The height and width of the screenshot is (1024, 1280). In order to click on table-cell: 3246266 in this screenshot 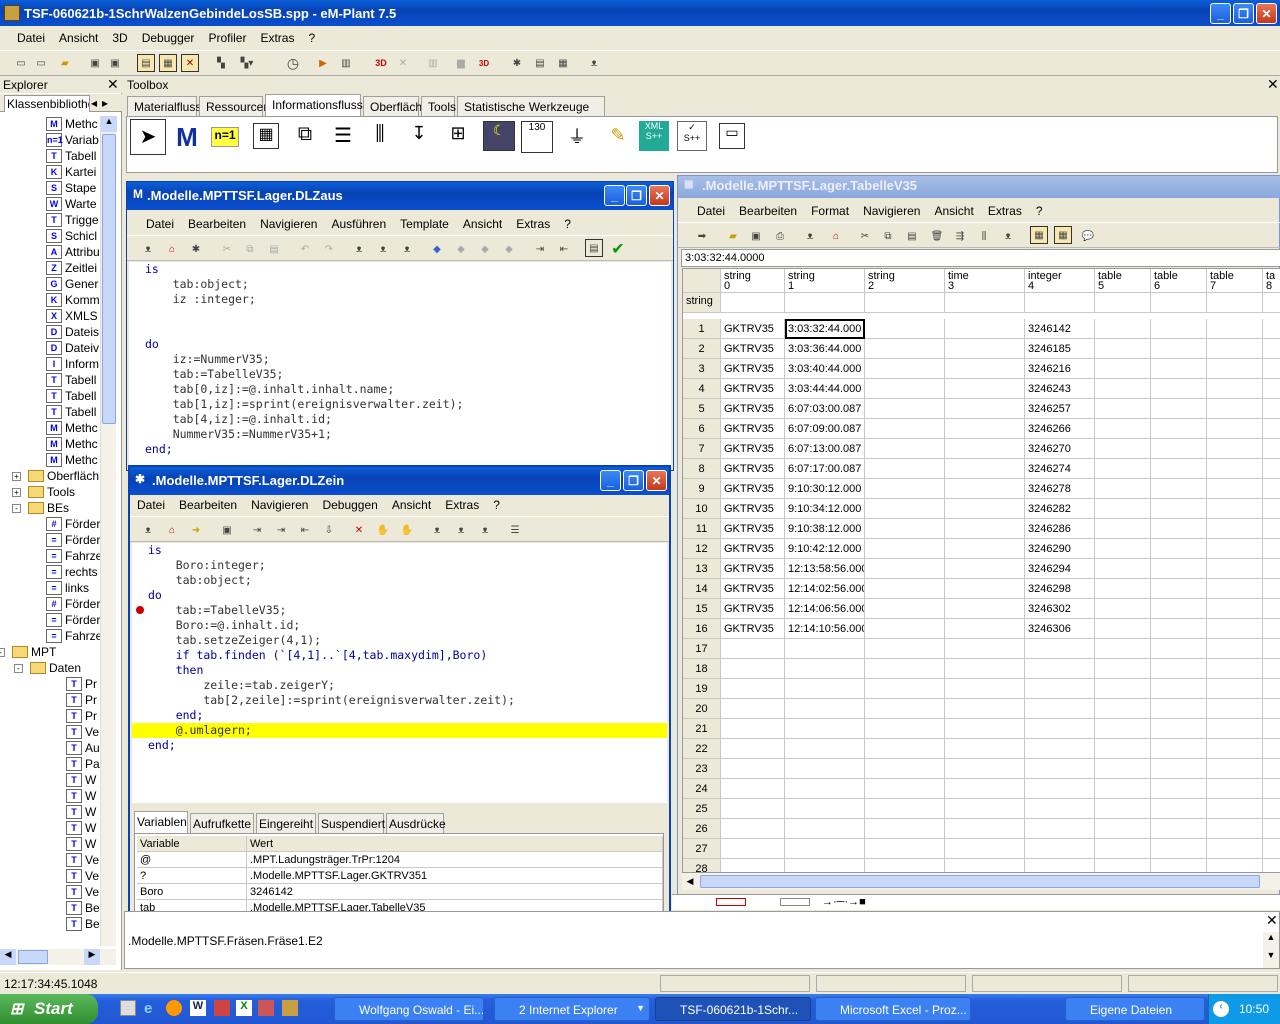, I will do `click(1060, 429)`.